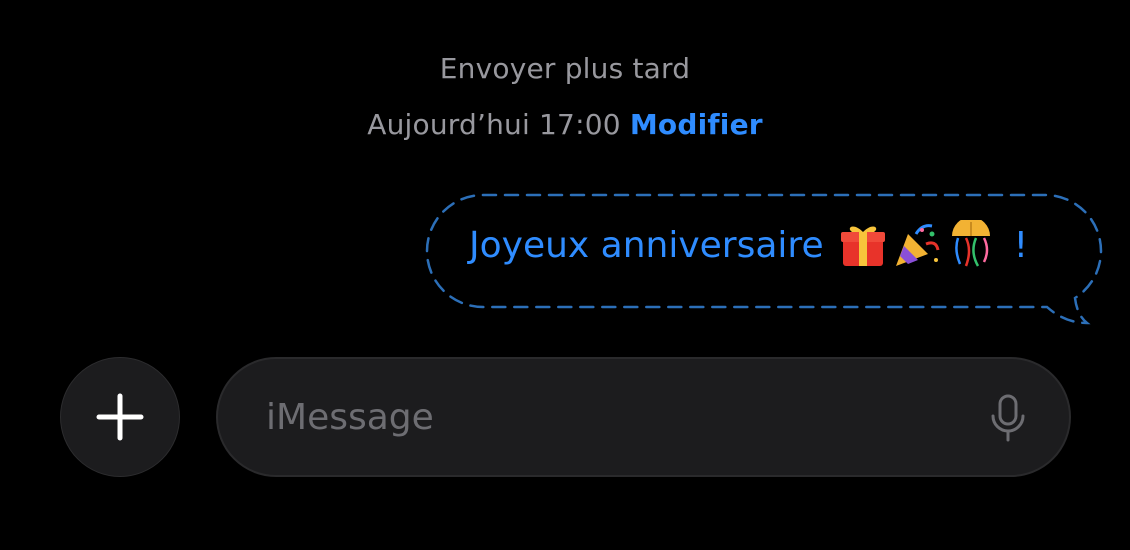 The image size is (1130, 550). I want to click on plus-icon, so click(120, 417).